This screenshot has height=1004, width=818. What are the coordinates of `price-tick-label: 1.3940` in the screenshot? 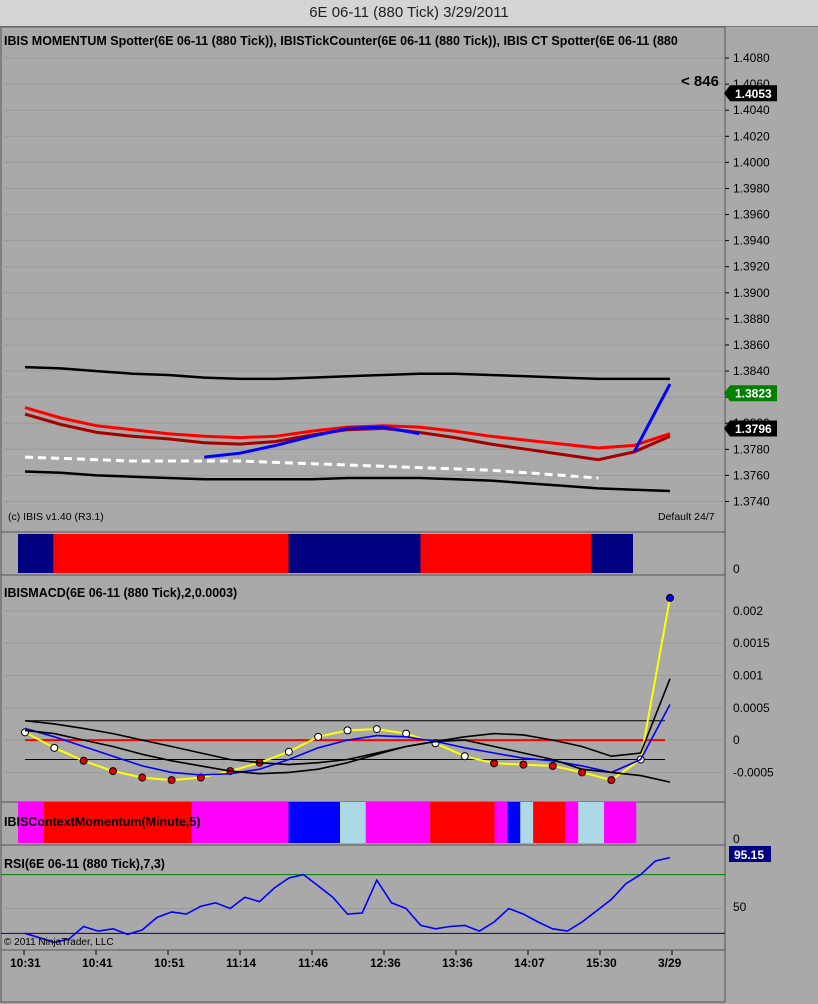 It's located at (751, 241).